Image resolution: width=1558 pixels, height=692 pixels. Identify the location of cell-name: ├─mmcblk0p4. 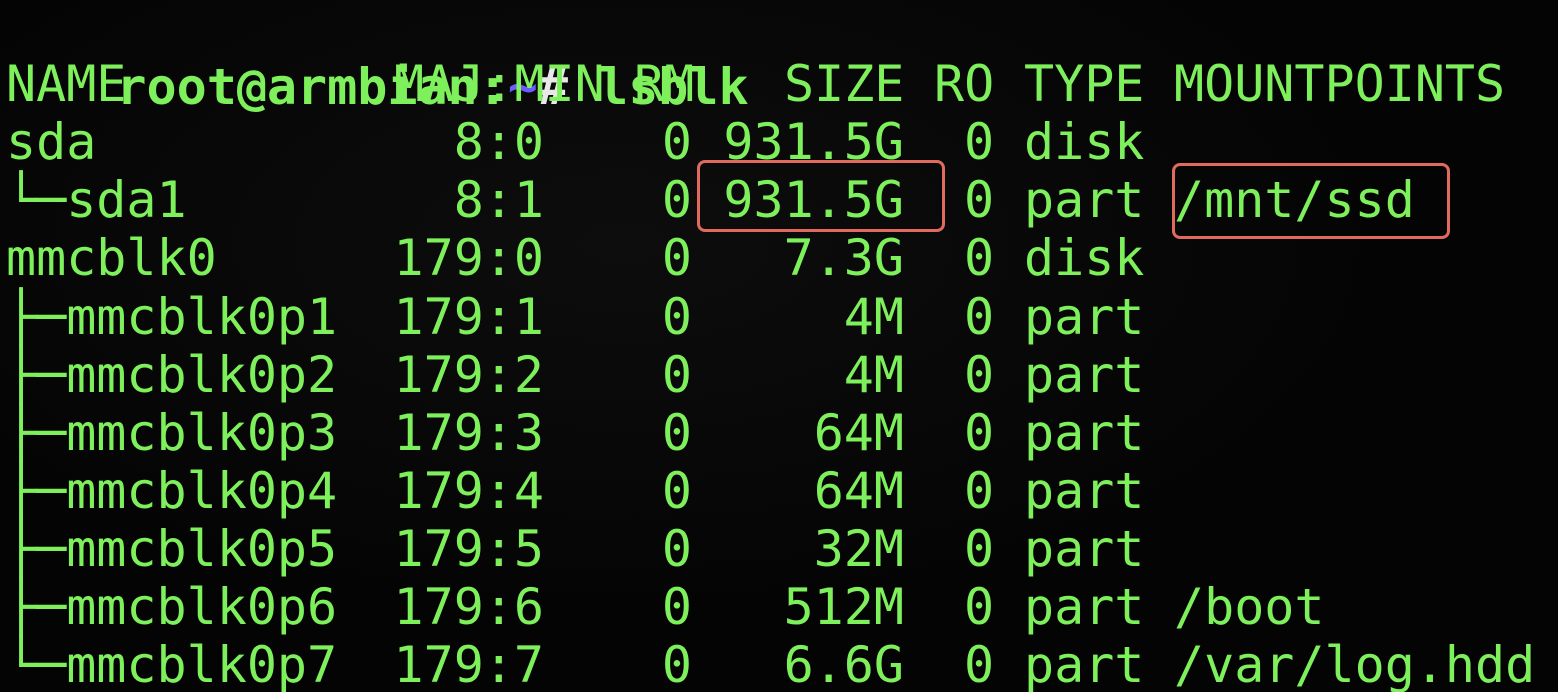
(172, 491).